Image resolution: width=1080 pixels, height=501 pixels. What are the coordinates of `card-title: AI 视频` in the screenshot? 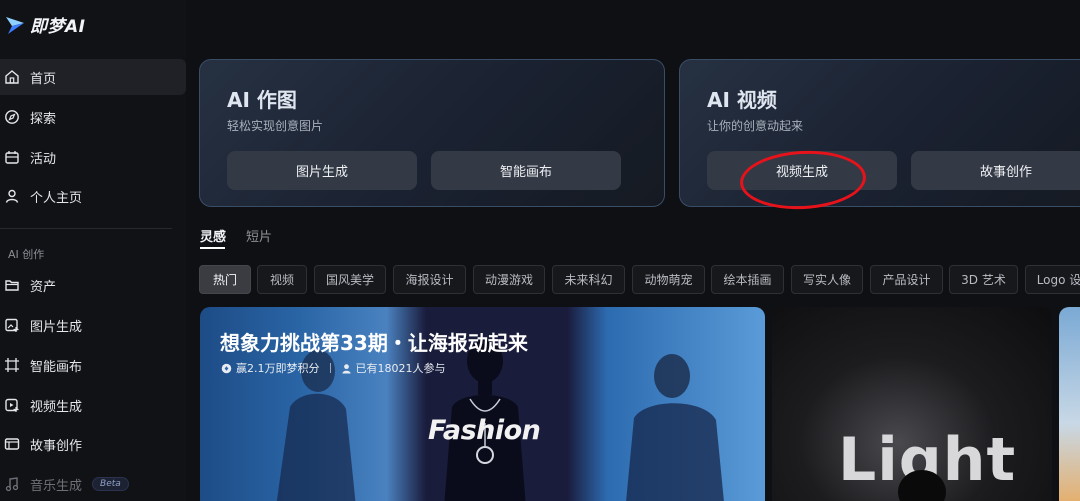 It's located at (742, 100).